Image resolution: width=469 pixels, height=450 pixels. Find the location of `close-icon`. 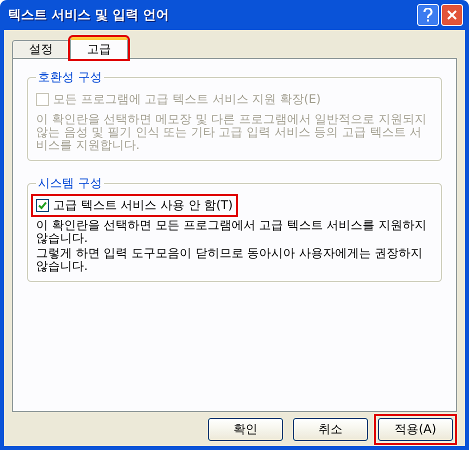

close-icon is located at coordinates (452, 15).